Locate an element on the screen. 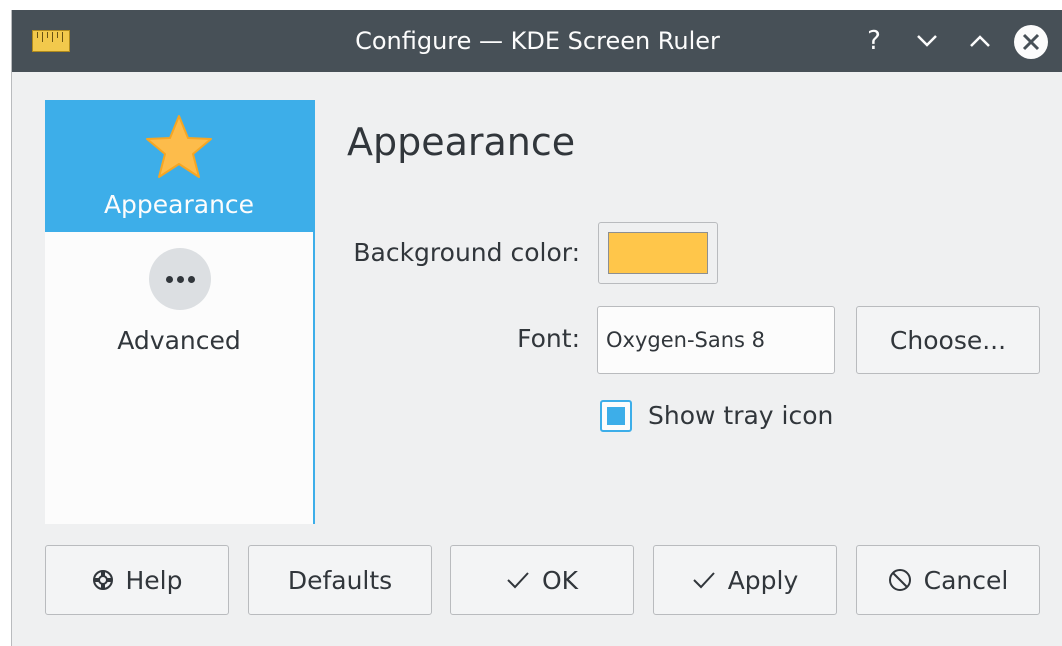 This screenshot has height=646, width=1062. title-bar: Configure — KDE Screen Ruler ? is located at coordinates (537, 41).